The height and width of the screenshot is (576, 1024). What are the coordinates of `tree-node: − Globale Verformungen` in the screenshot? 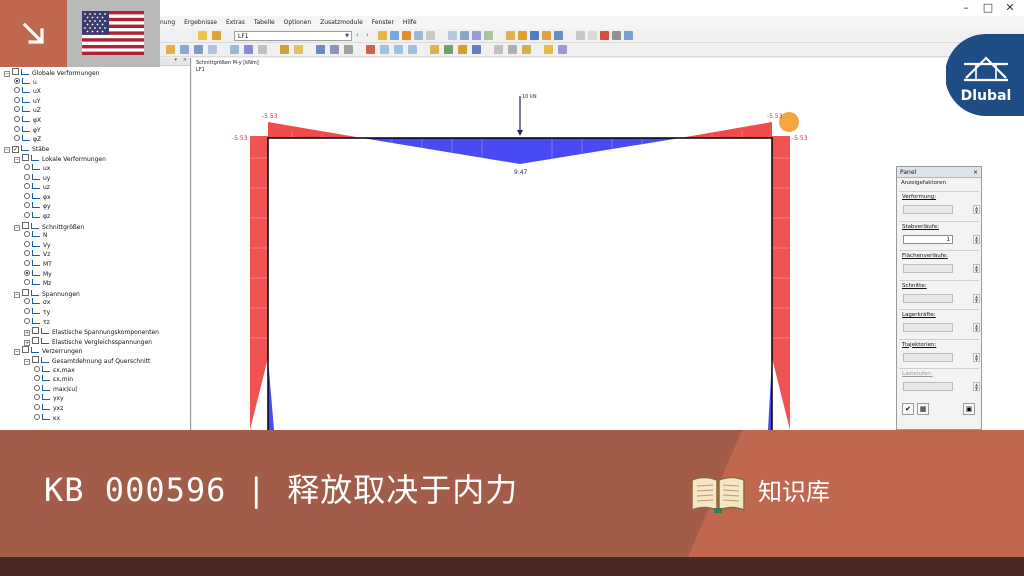 It's located at (51, 72).